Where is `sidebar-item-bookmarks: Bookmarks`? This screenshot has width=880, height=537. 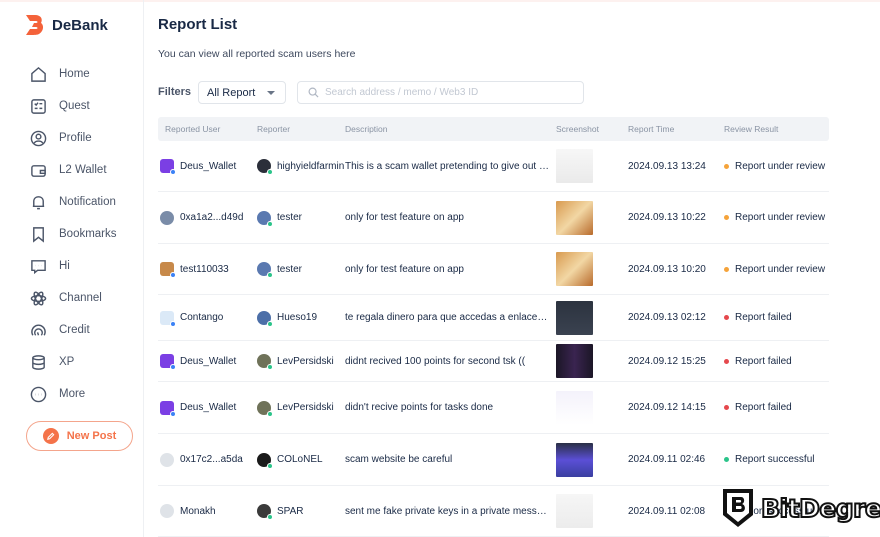
sidebar-item-bookmarks: Bookmarks is located at coordinates (73, 234).